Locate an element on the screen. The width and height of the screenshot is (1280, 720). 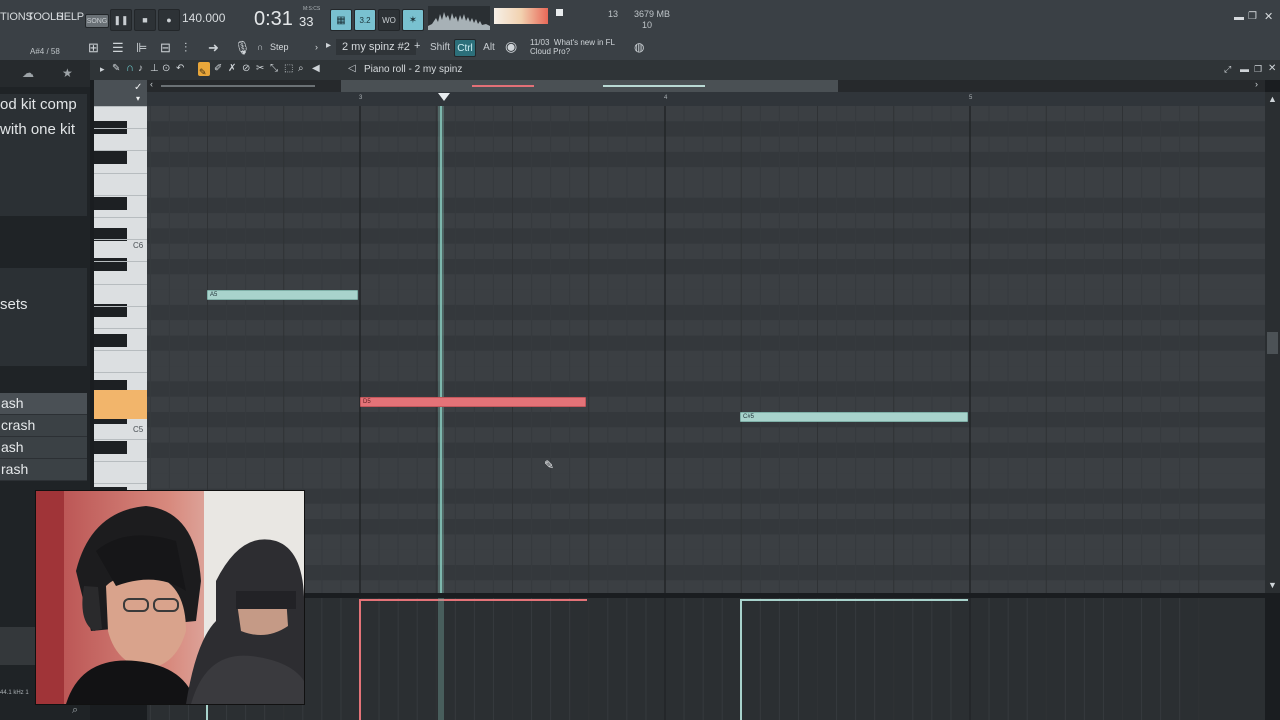
scroll-thumb is located at coordinates (589, 86).